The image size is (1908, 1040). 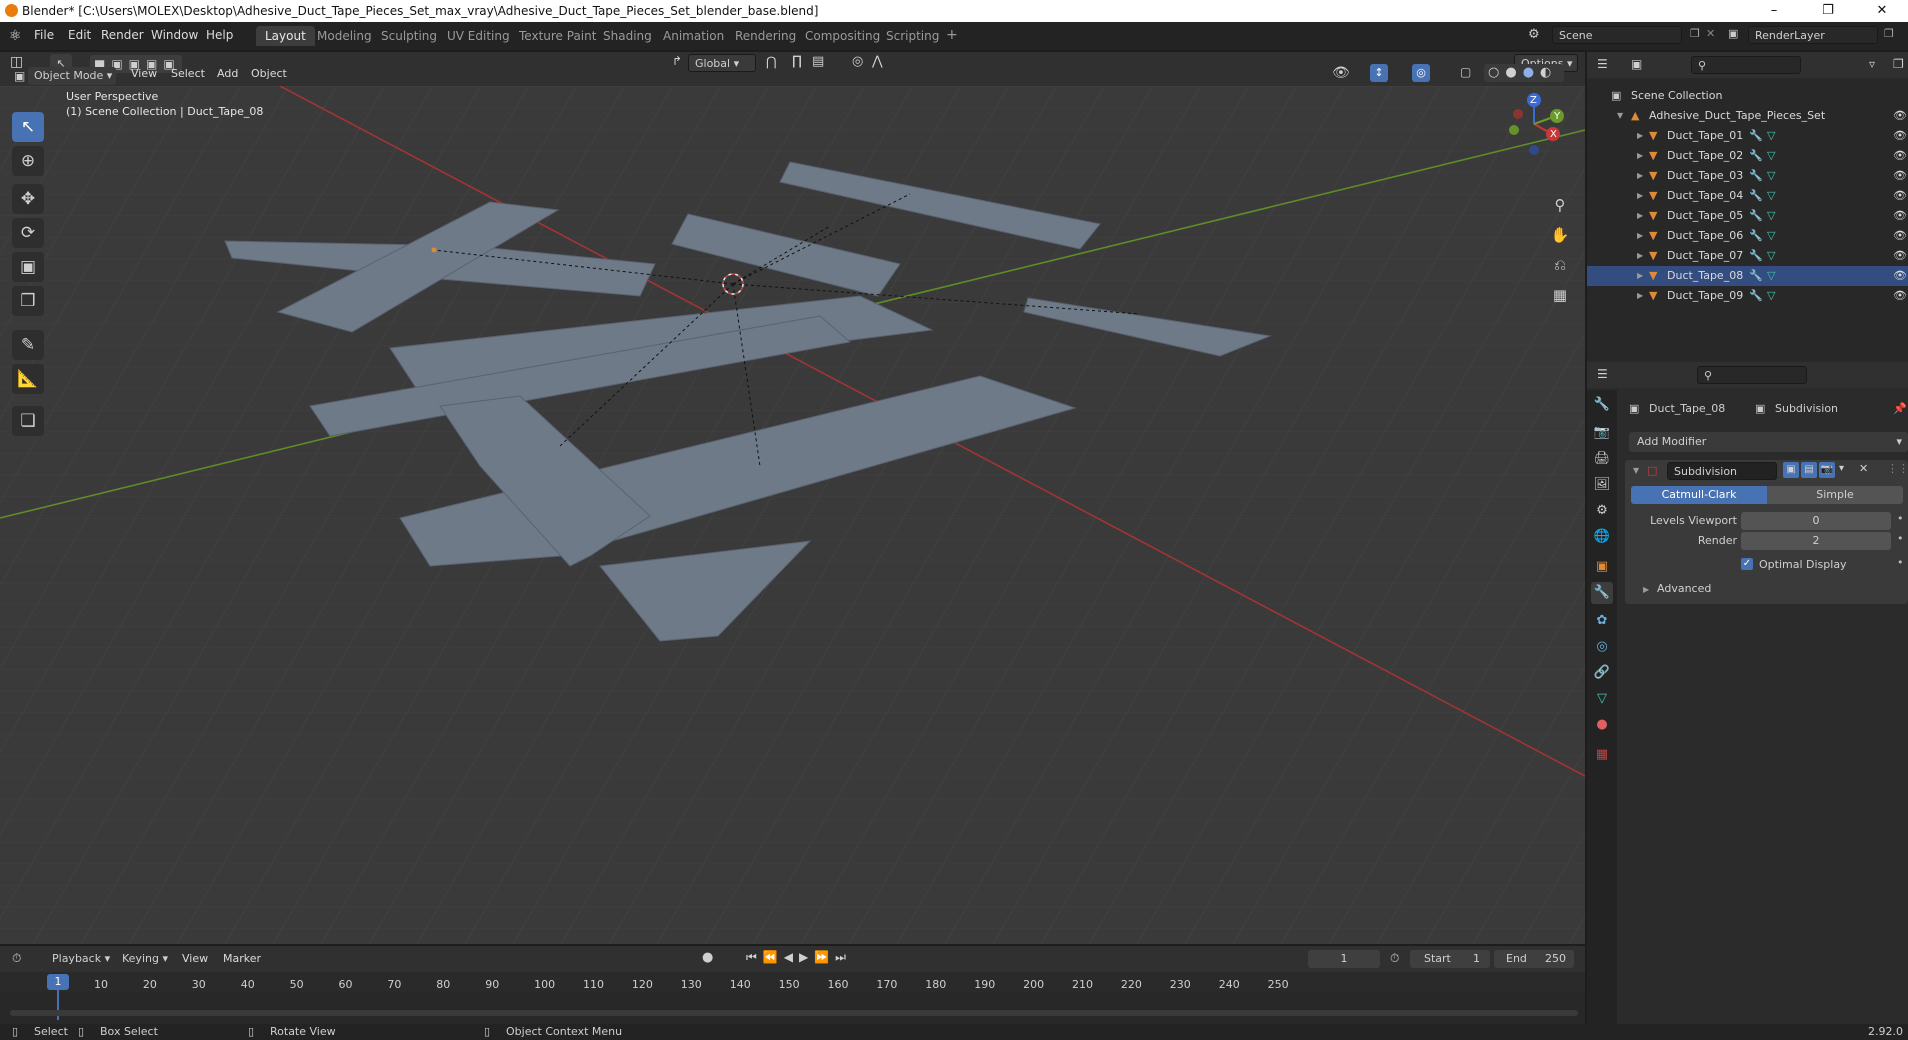 What do you see at coordinates (1752, 375) in the screenshot?
I see `properties-search-input: ⚲` at bounding box center [1752, 375].